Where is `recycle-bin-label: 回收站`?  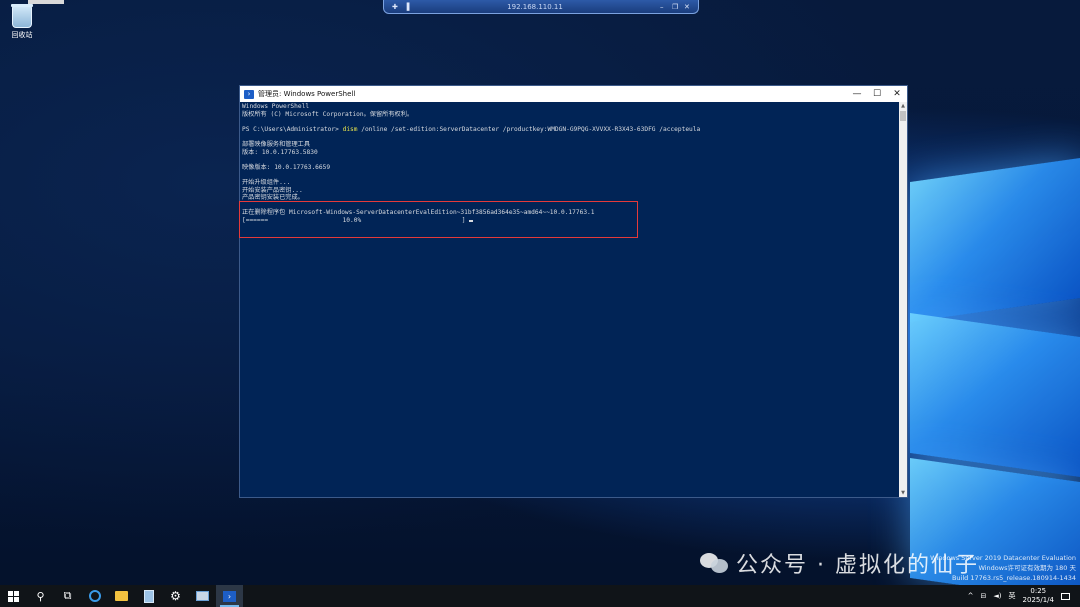 recycle-bin-label: 回收站 is located at coordinates (22, 35).